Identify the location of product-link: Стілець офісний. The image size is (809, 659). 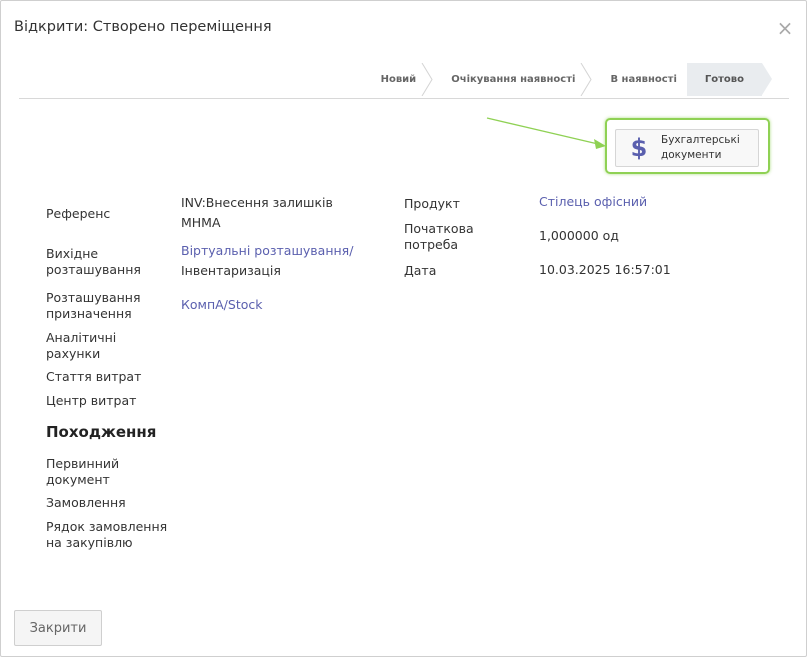
(593, 202).